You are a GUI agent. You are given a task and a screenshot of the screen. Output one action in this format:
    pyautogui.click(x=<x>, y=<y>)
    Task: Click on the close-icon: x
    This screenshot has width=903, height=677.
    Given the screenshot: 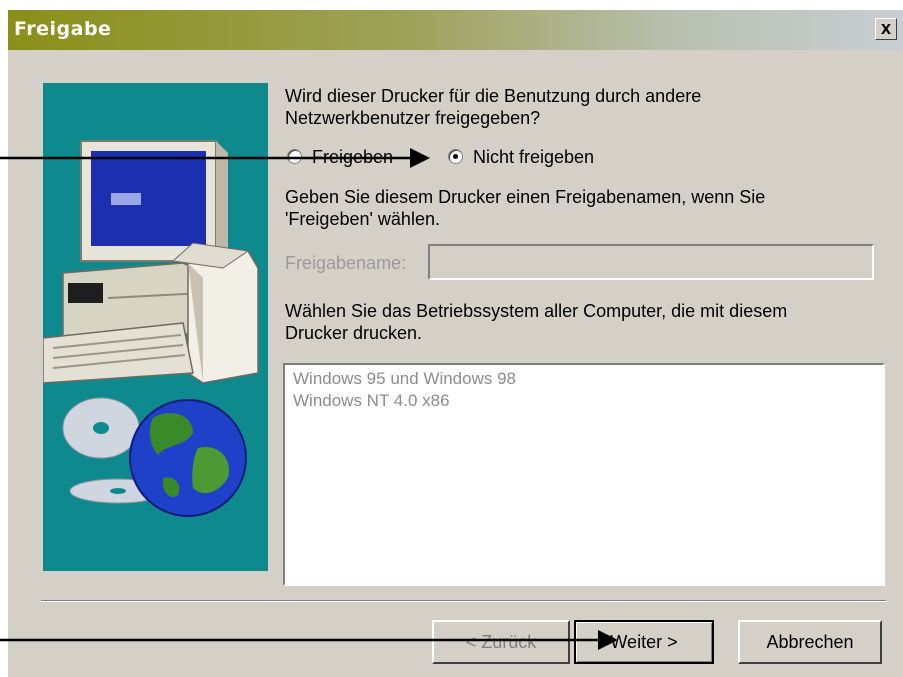 What is the action you would take?
    pyautogui.click(x=885, y=28)
    